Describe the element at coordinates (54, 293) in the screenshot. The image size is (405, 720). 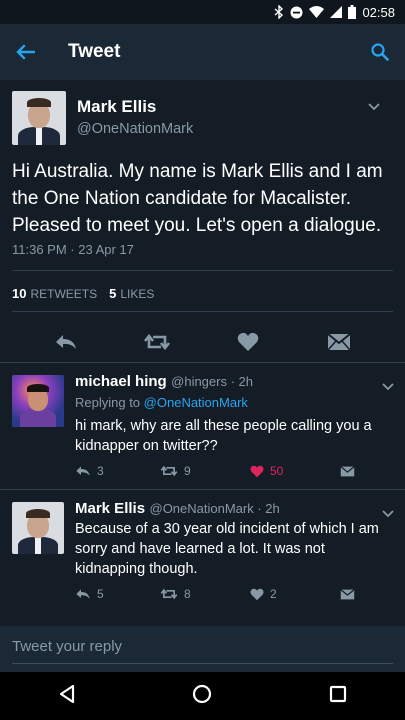
I see `retweets-stat: 10 RETWEETS` at that location.